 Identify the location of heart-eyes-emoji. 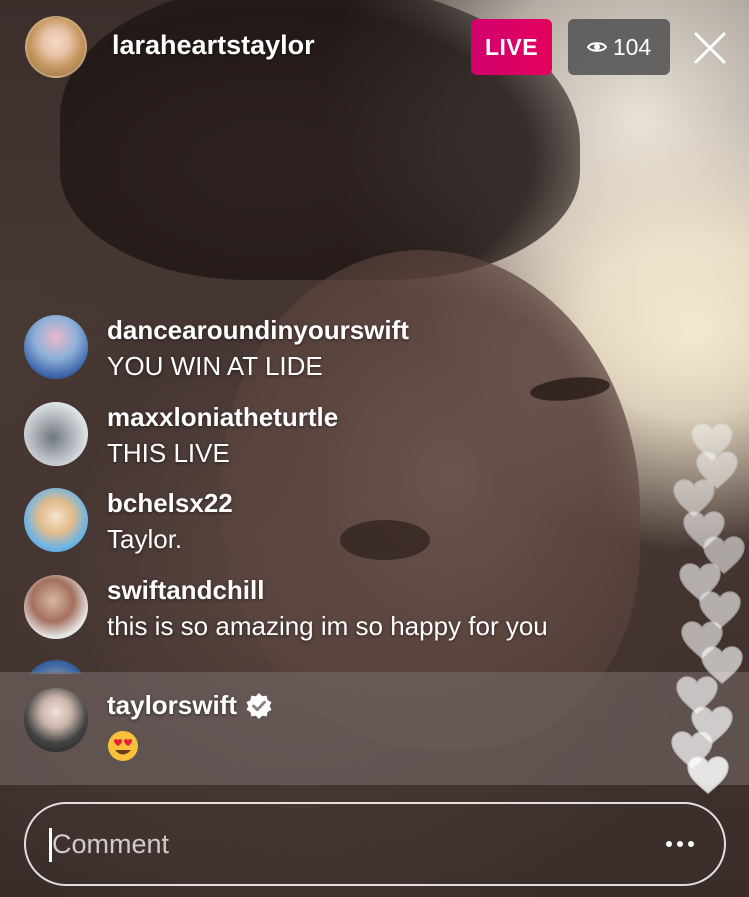
(123, 746).